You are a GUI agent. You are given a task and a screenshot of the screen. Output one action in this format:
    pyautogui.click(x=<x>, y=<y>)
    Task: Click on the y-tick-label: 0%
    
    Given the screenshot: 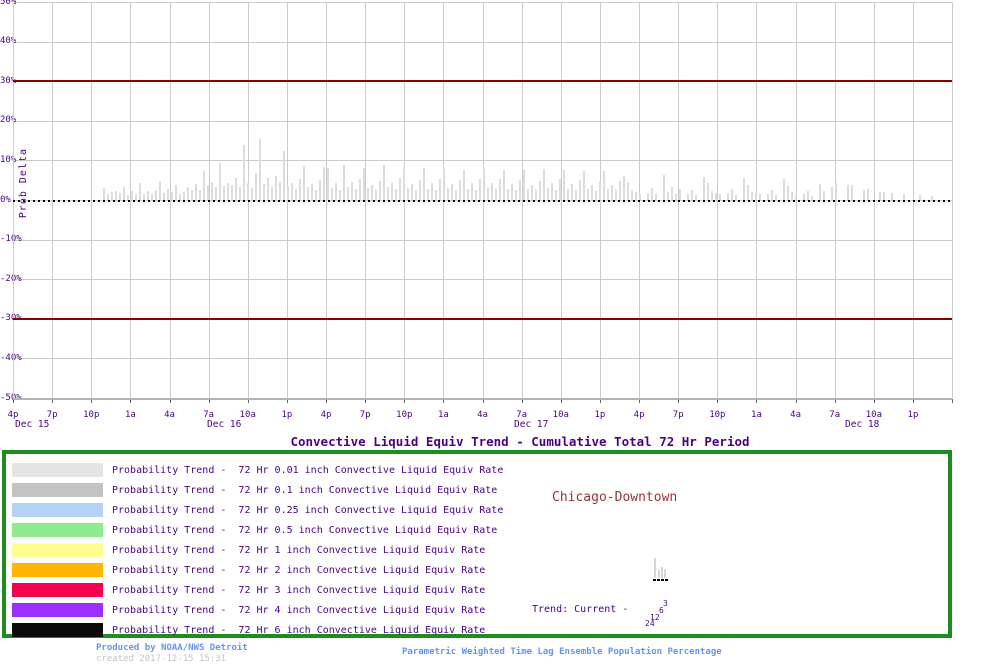 What is the action you would take?
    pyautogui.click(x=5, y=199)
    